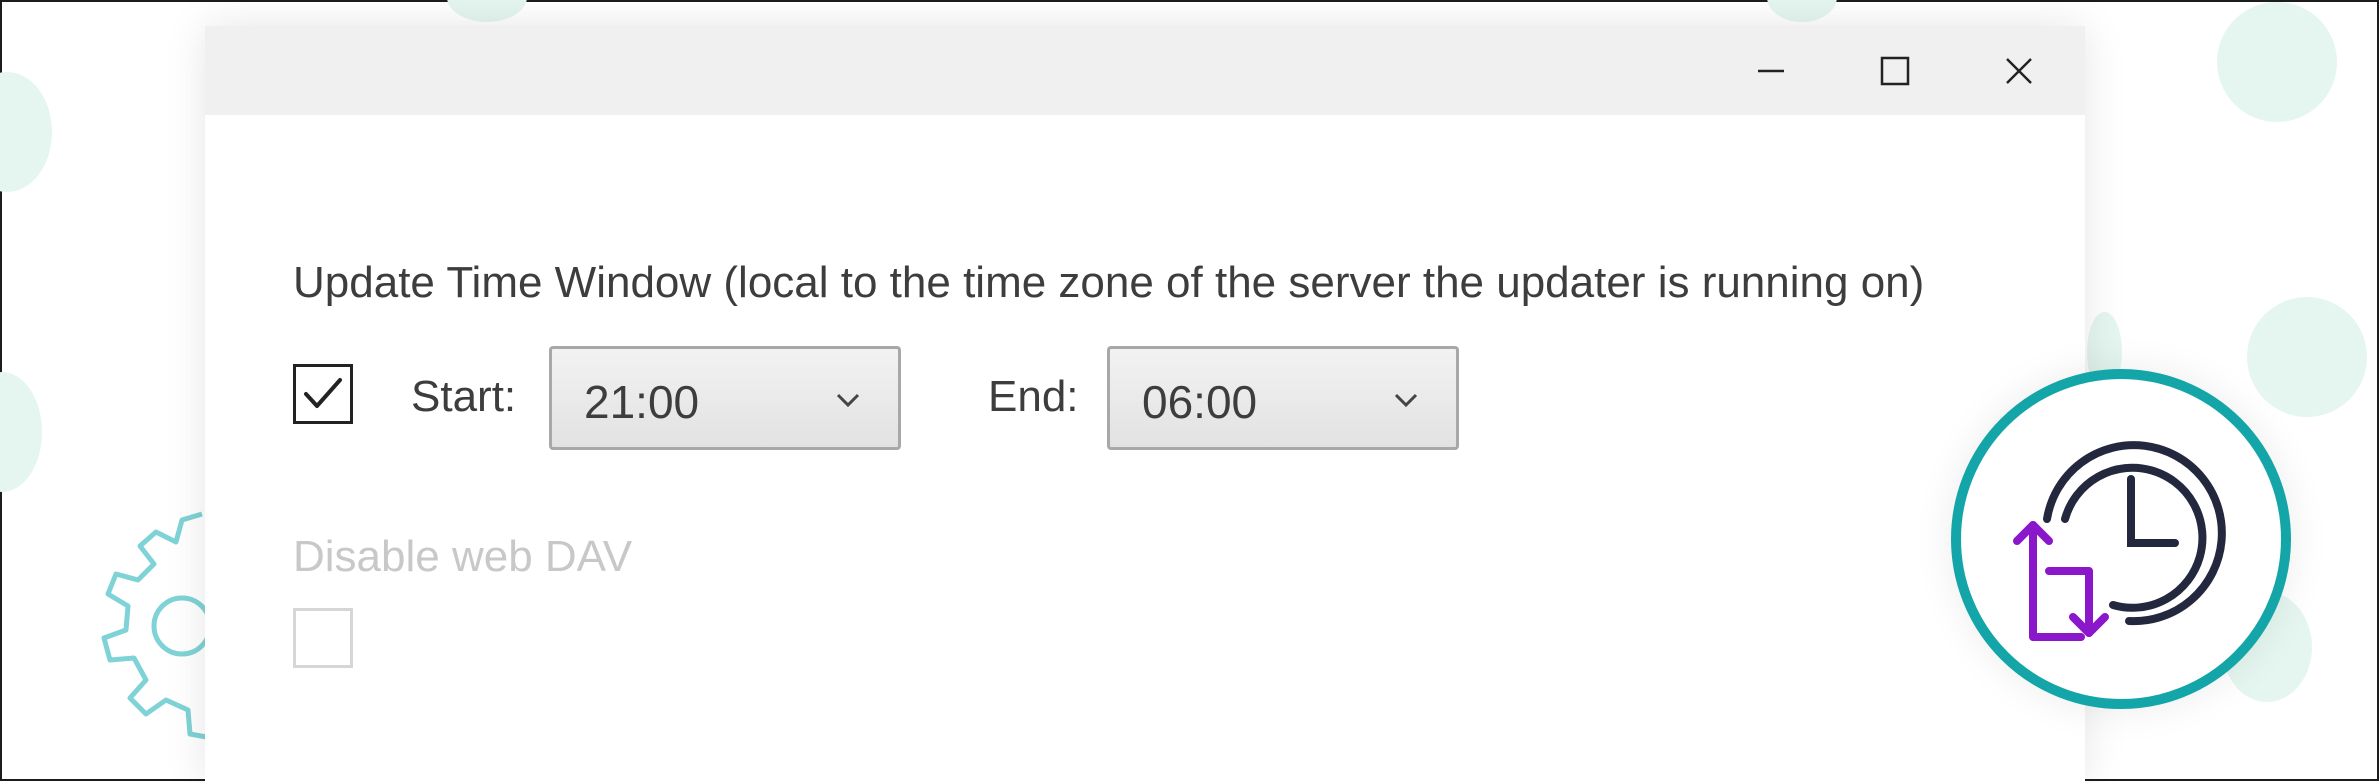  I want to click on start-time-select: 21:00, so click(725, 398).